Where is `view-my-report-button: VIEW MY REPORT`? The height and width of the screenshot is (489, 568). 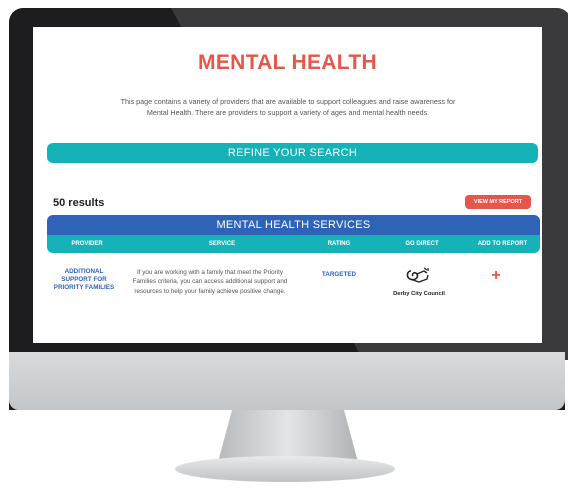
view-my-report-button: VIEW MY REPORT is located at coordinates (498, 202).